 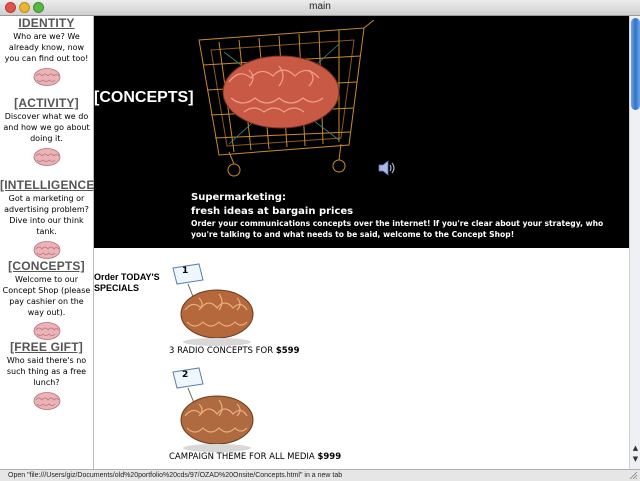 What do you see at coordinates (46, 266) in the screenshot?
I see `nav-link-concepts: [CONCEPTS]` at bounding box center [46, 266].